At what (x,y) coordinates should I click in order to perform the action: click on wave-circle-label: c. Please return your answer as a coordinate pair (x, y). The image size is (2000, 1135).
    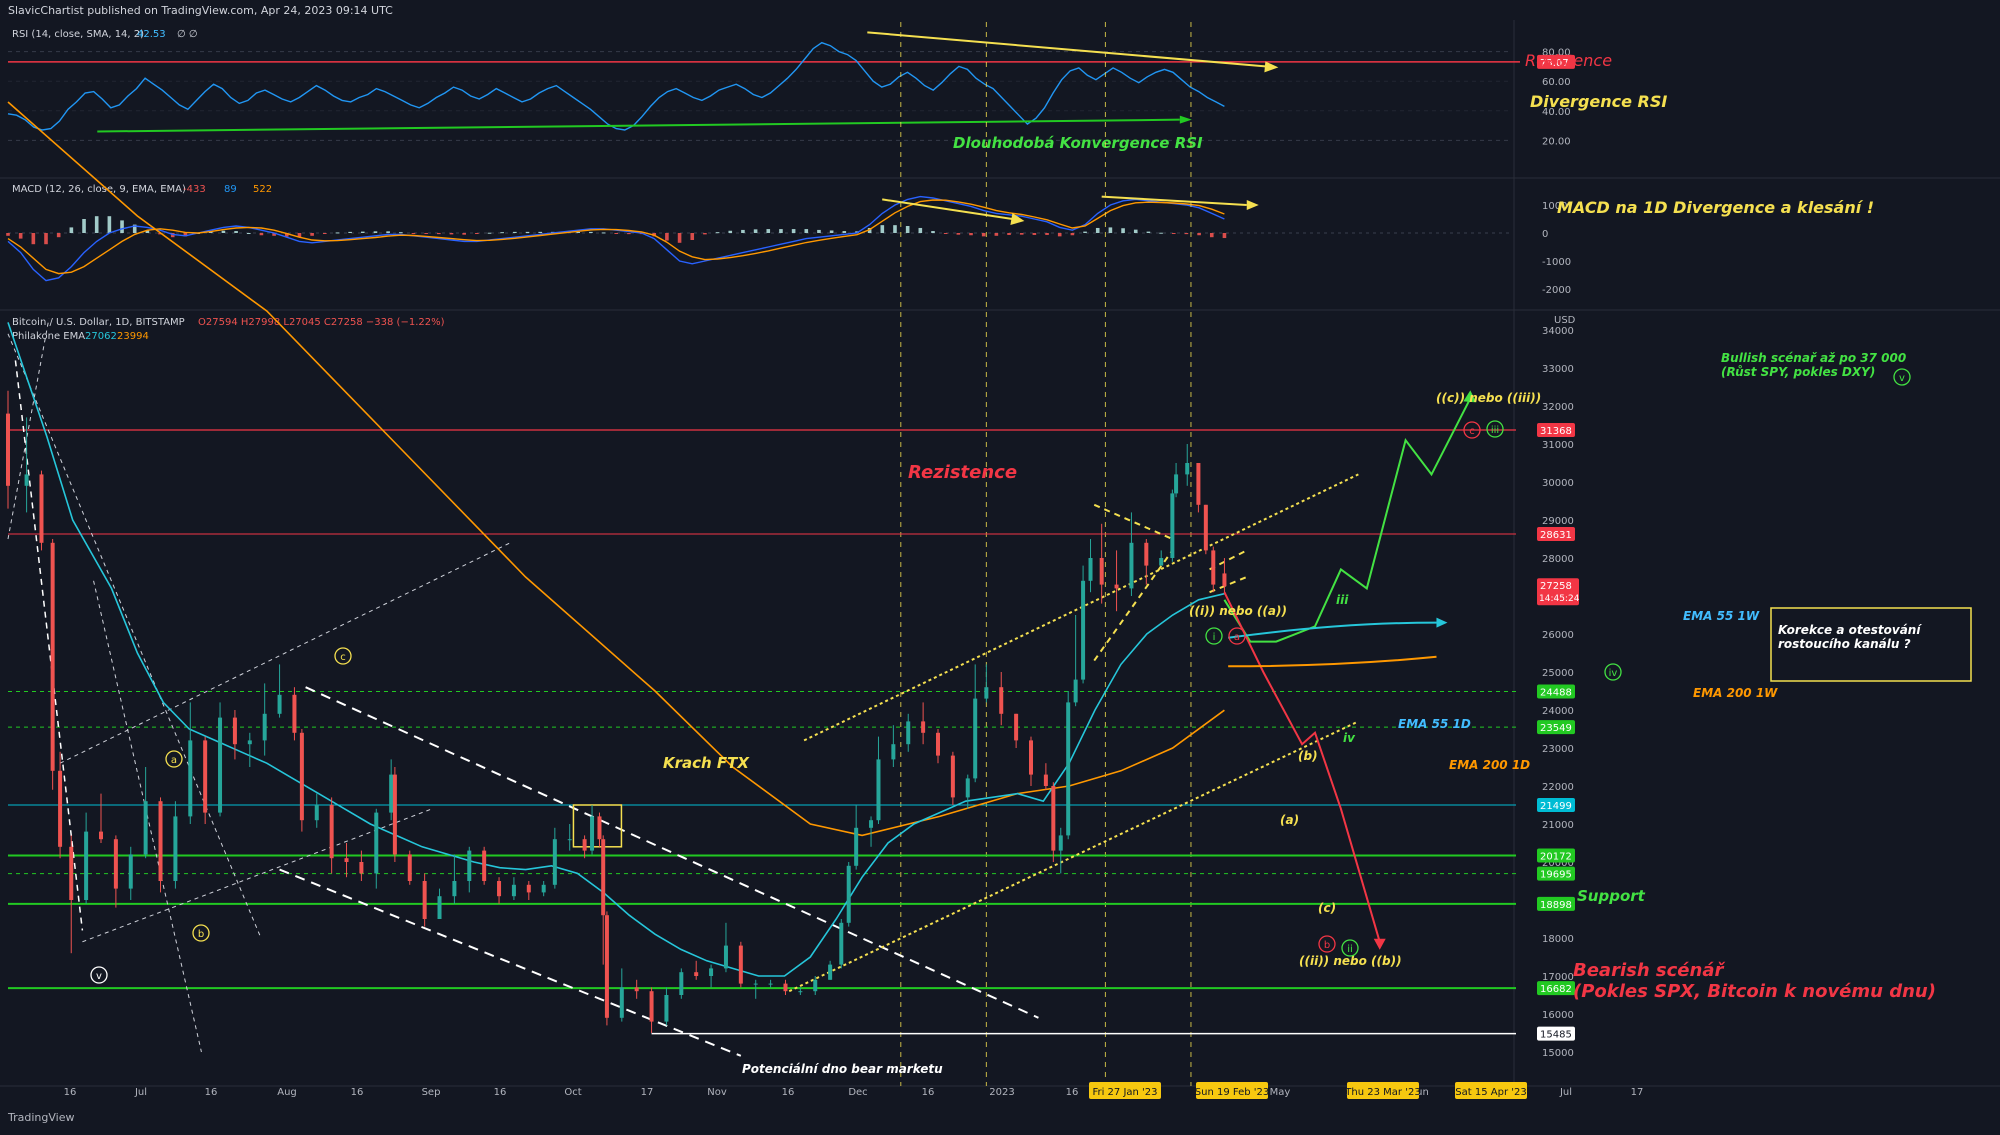
    Looking at the image, I should click on (1472, 431).